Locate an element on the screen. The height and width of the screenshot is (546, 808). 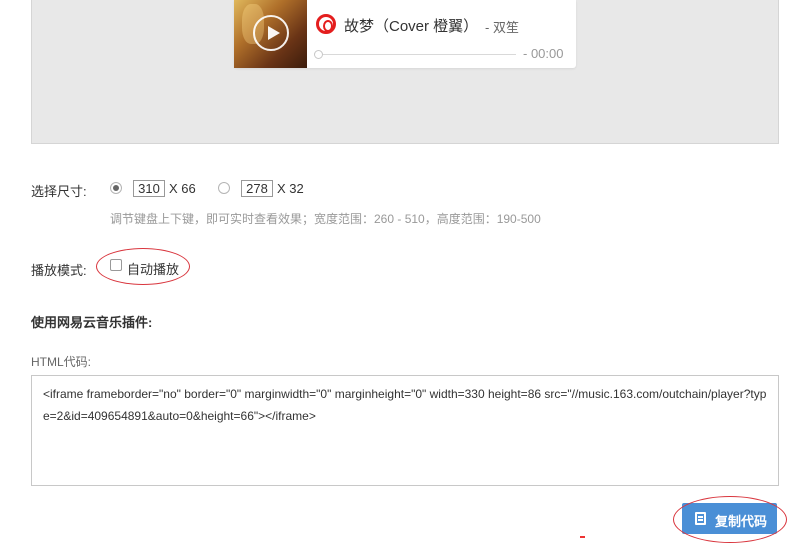
annotation-circle-autoplay is located at coordinates (143, 266).